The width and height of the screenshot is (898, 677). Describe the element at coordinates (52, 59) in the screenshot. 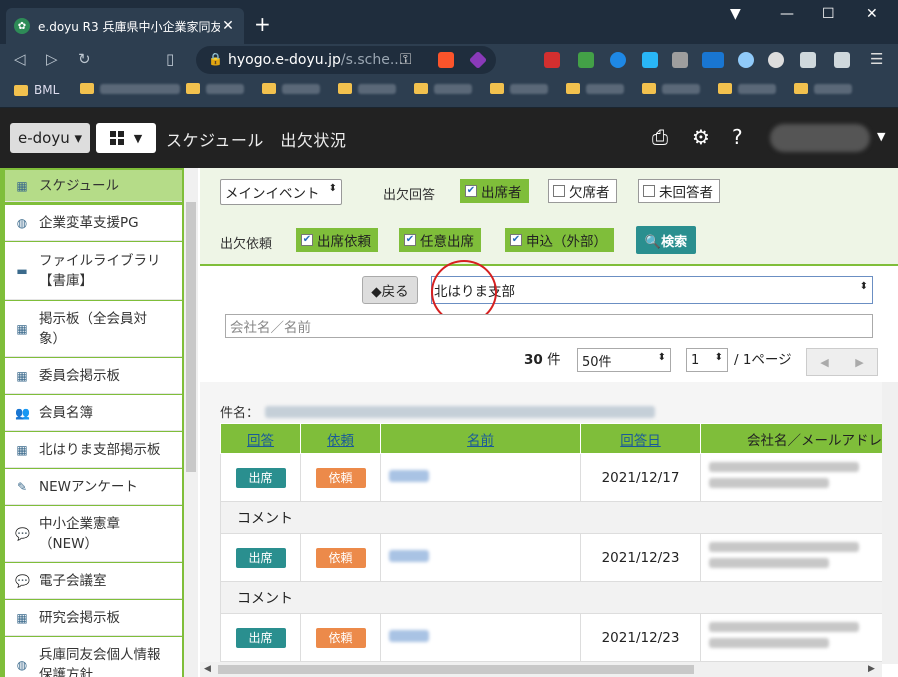

I see `forward-nav-icon: ▷` at that location.